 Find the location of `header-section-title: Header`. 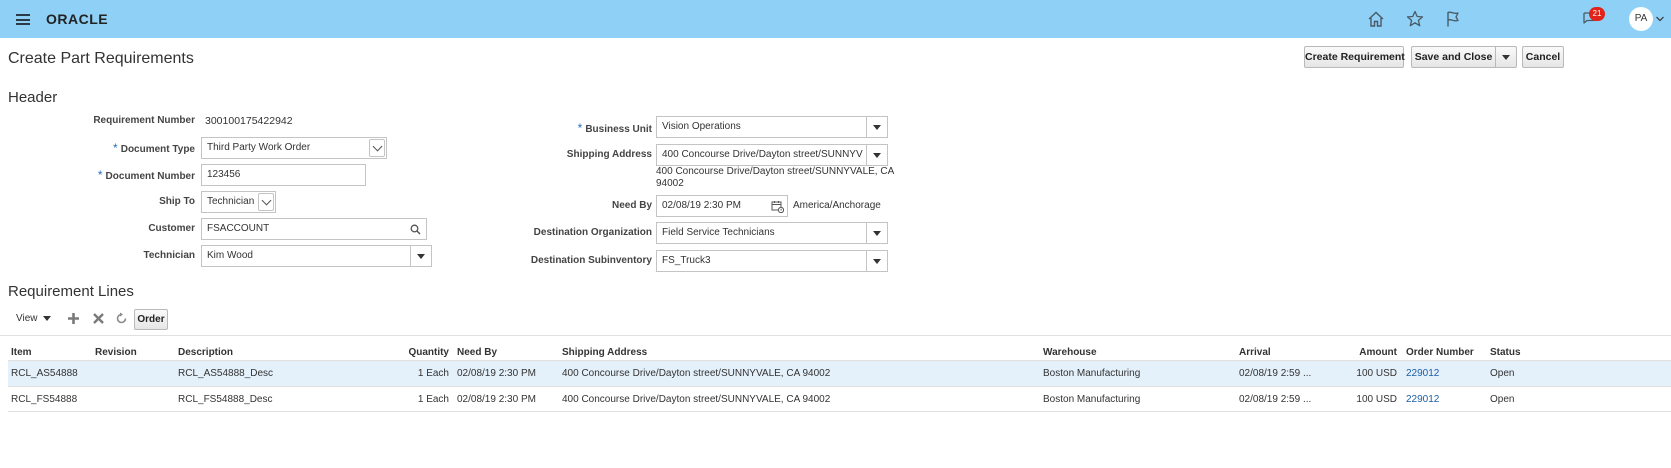

header-section-title: Header is located at coordinates (33, 97).